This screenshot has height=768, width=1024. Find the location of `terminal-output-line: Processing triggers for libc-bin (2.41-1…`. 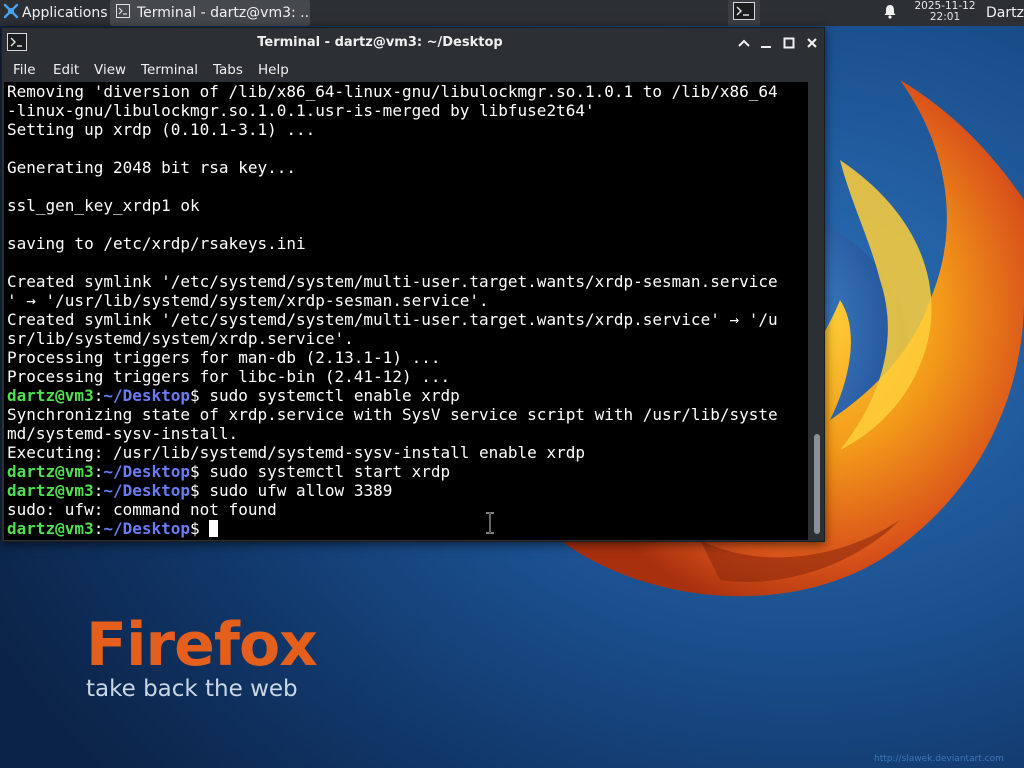

terminal-output-line: Processing triggers for libc-bin (2.41-1… is located at coordinates (229, 376).